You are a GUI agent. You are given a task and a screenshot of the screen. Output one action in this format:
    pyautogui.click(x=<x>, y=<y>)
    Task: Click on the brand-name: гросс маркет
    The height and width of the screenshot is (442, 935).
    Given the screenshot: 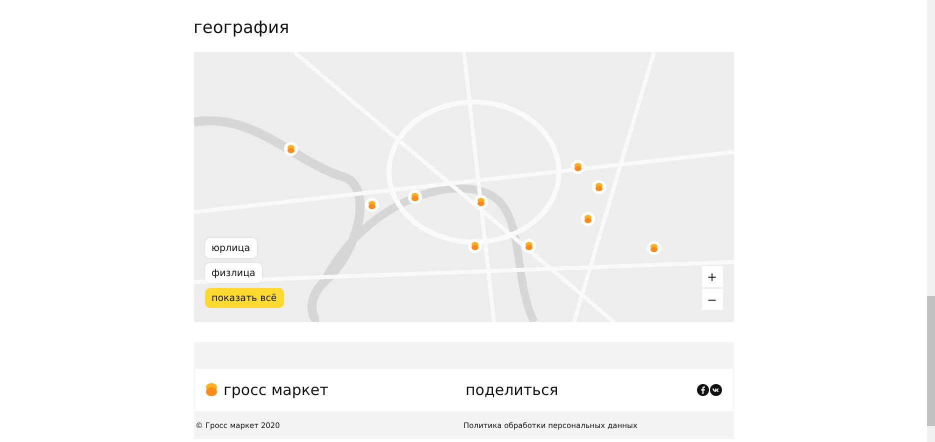 What is the action you would take?
    pyautogui.click(x=276, y=390)
    